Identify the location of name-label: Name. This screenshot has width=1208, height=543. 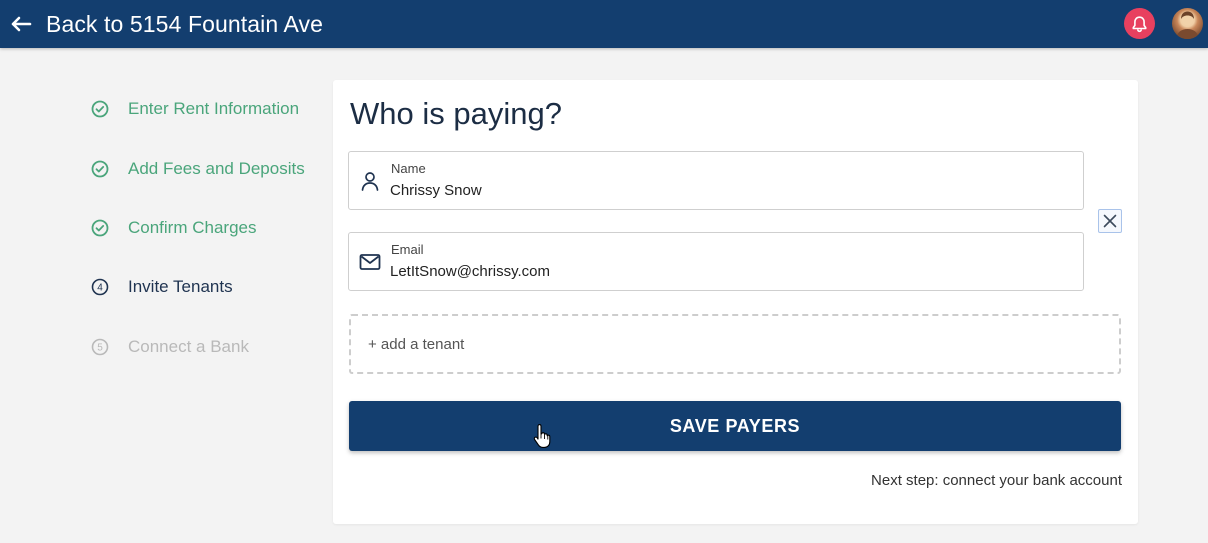
(408, 168).